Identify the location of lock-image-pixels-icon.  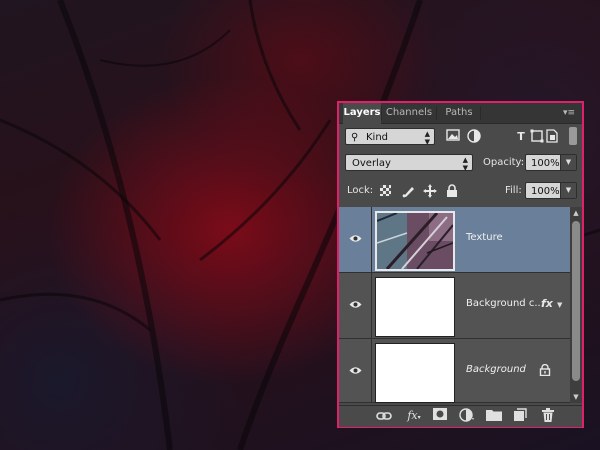
(409, 191).